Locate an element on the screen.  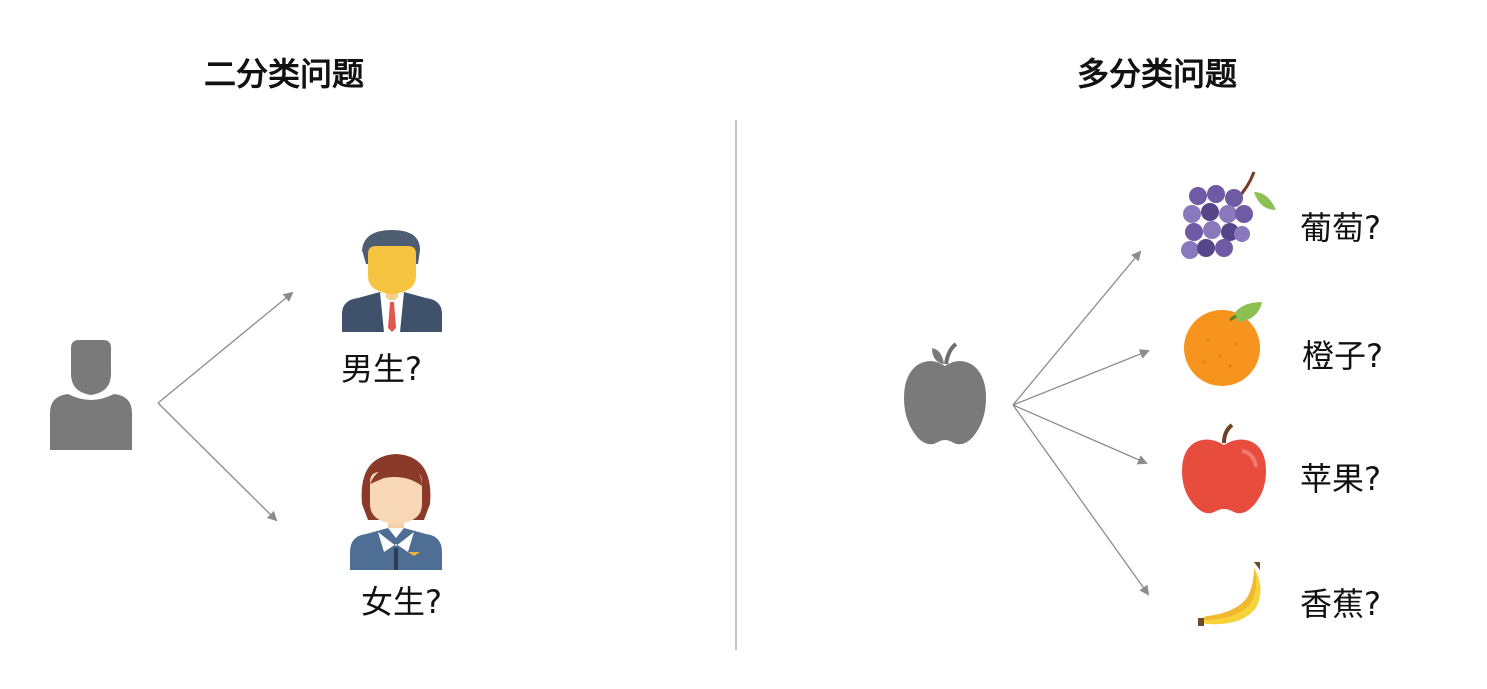
grapes-icon is located at coordinates (1228, 215).